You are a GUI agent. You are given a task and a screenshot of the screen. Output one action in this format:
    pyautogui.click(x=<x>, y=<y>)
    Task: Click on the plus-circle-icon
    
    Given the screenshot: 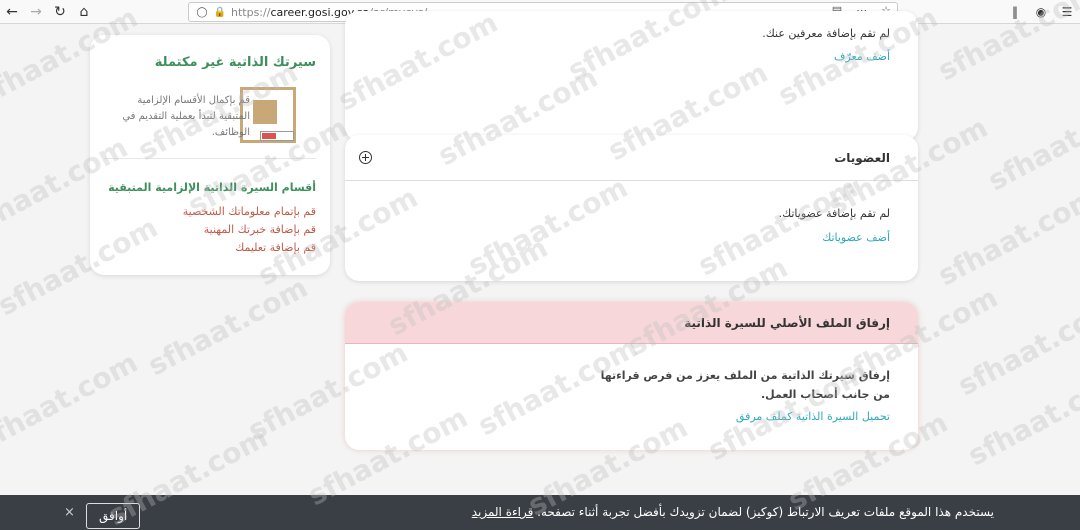 What is the action you would take?
    pyautogui.click(x=365, y=157)
    